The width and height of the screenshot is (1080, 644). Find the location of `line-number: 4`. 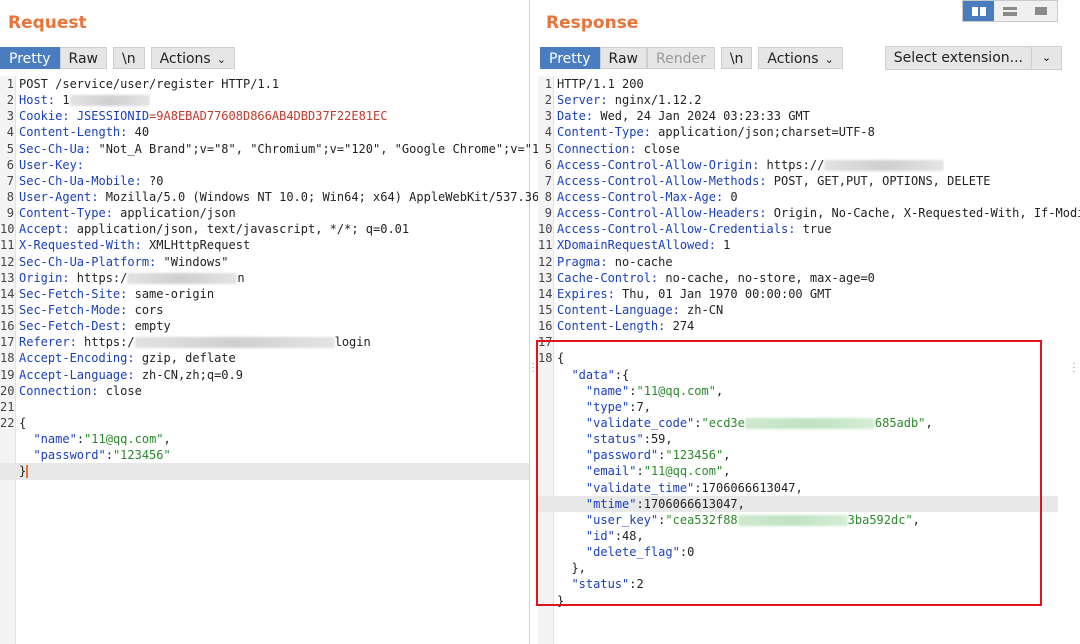

line-number: 4 is located at coordinates (548, 132).